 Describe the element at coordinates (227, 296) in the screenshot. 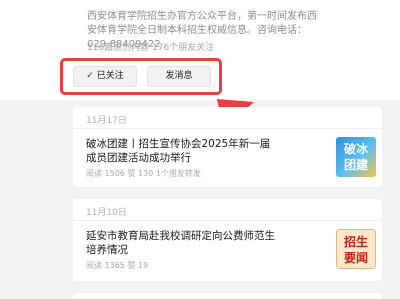

I see `article-card` at that location.